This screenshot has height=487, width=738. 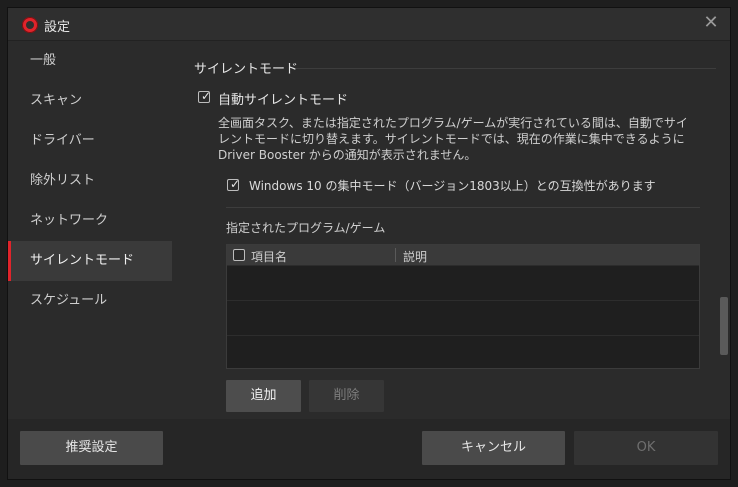 What do you see at coordinates (57, 27) in the screenshot?
I see `window-title: 設定` at bounding box center [57, 27].